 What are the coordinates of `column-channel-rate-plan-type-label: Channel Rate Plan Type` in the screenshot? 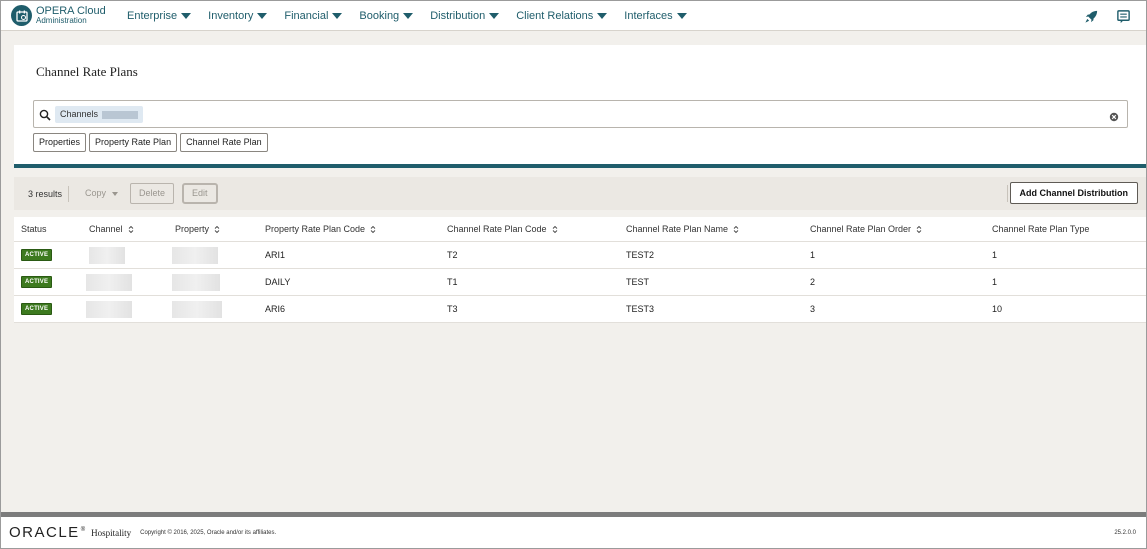 It's located at (1041, 229).